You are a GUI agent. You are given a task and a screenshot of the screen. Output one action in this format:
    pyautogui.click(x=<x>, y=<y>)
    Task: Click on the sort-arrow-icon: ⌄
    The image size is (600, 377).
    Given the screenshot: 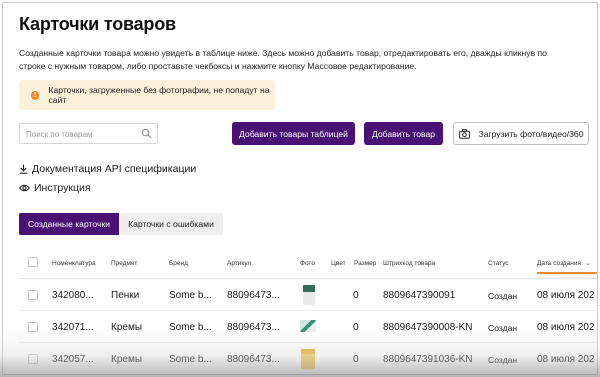 What is the action you would take?
    pyautogui.click(x=588, y=263)
    